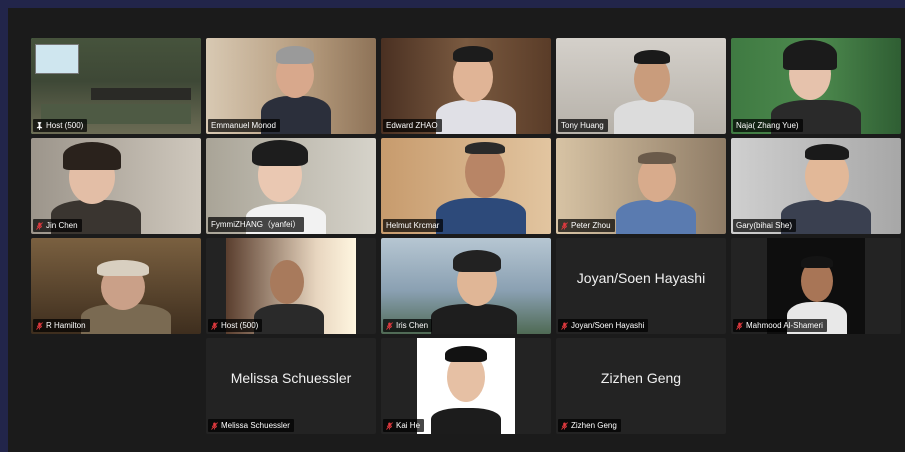 The height and width of the screenshot is (452, 905). Describe the element at coordinates (765, 225) in the screenshot. I see `participant-name-label: Gary(bihai She)` at that location.